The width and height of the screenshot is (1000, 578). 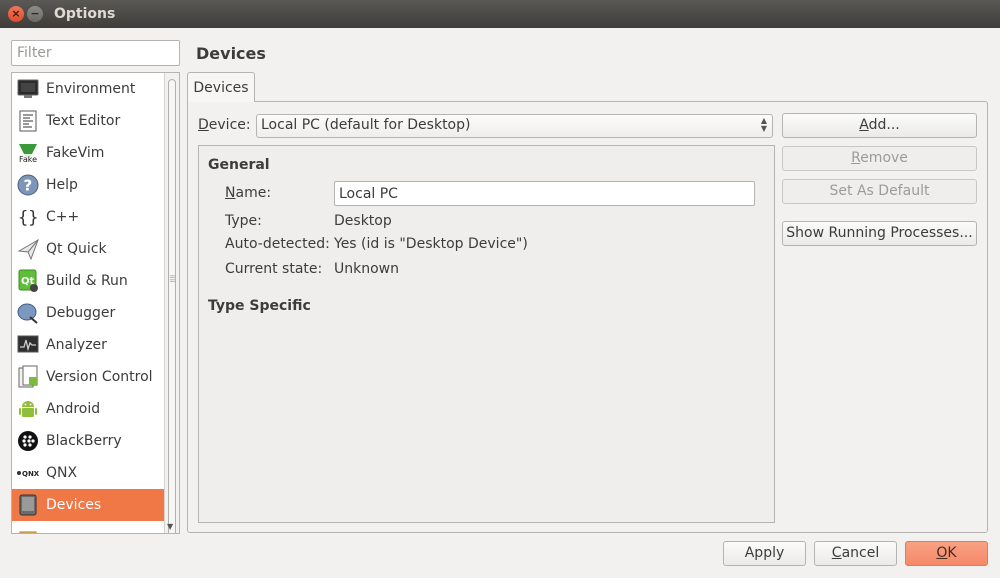 What do you see at coordinates (99, 377) in the screenshot?
I see `sidebar-item-label: Version Control` at bounding box center [99, 377].